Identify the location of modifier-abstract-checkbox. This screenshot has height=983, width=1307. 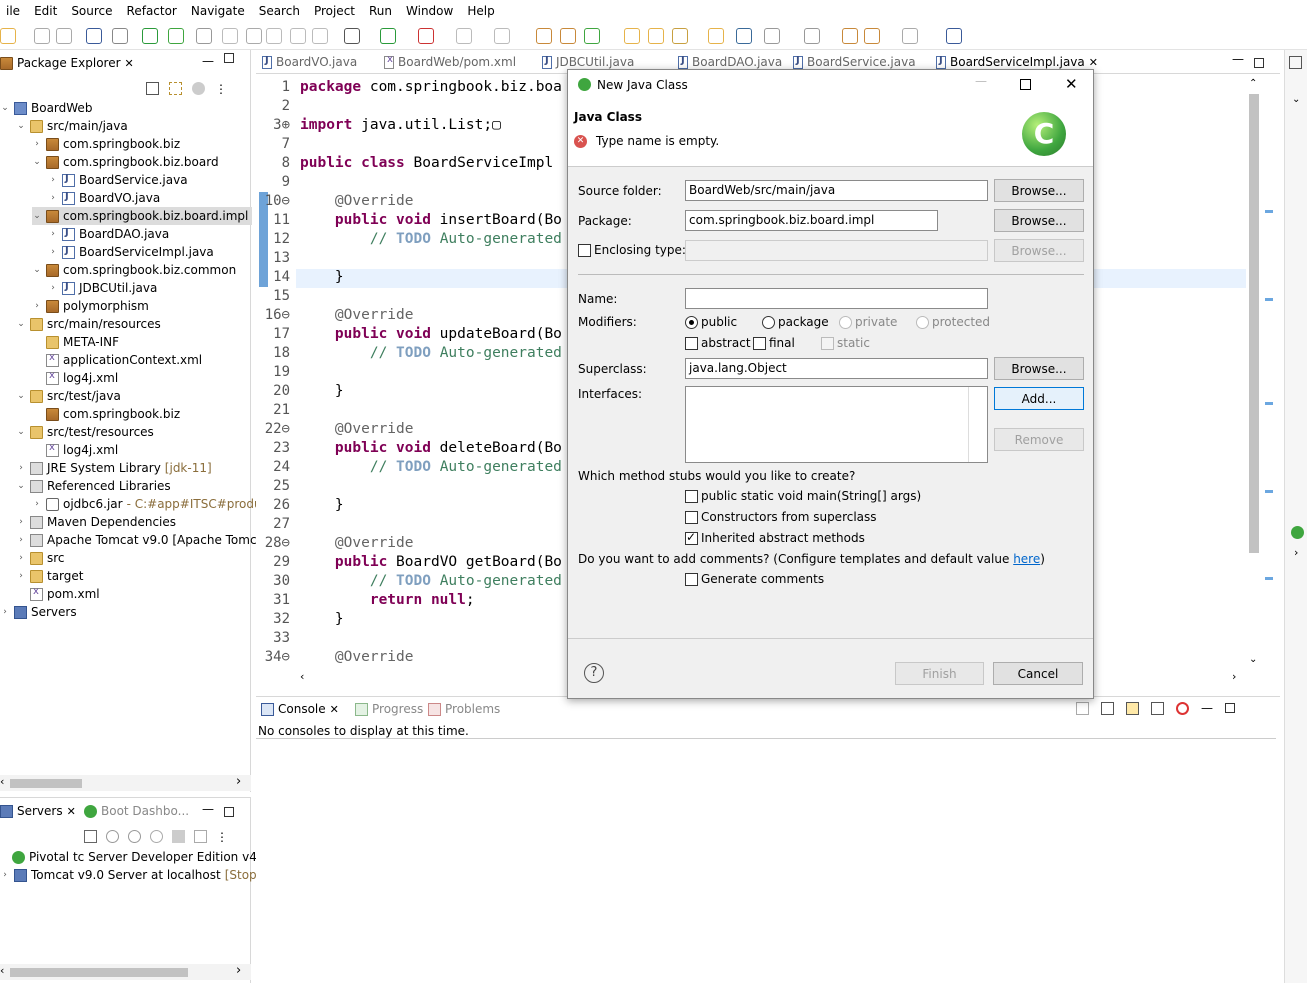
(691, 343).